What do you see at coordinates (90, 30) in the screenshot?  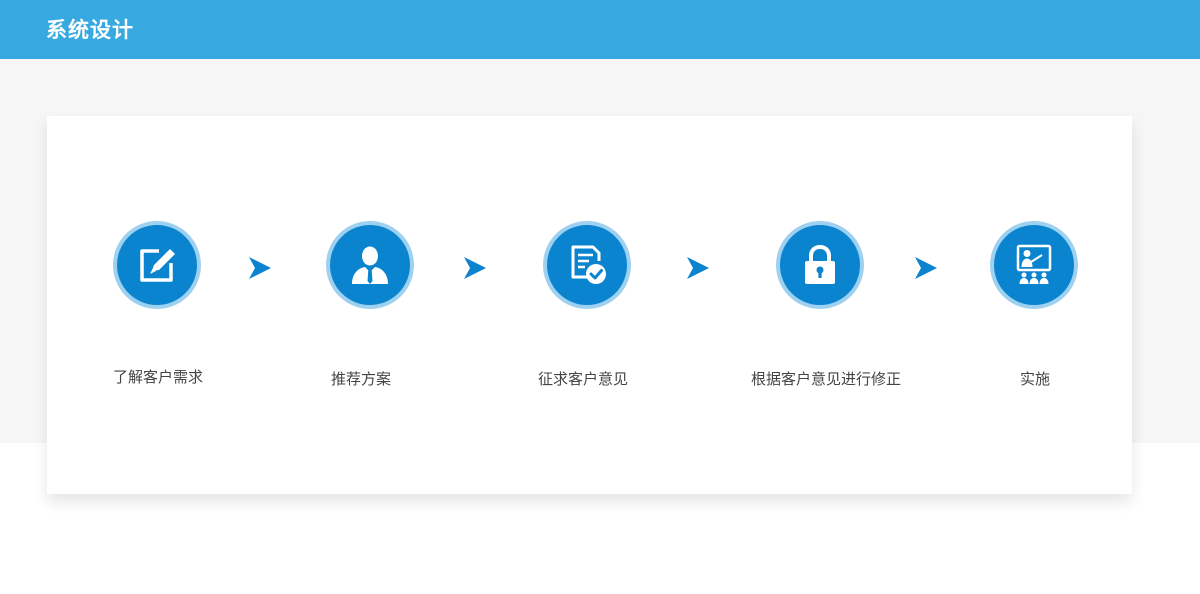 I see `page-title: 系统设计` at bounding box center [90, 30].